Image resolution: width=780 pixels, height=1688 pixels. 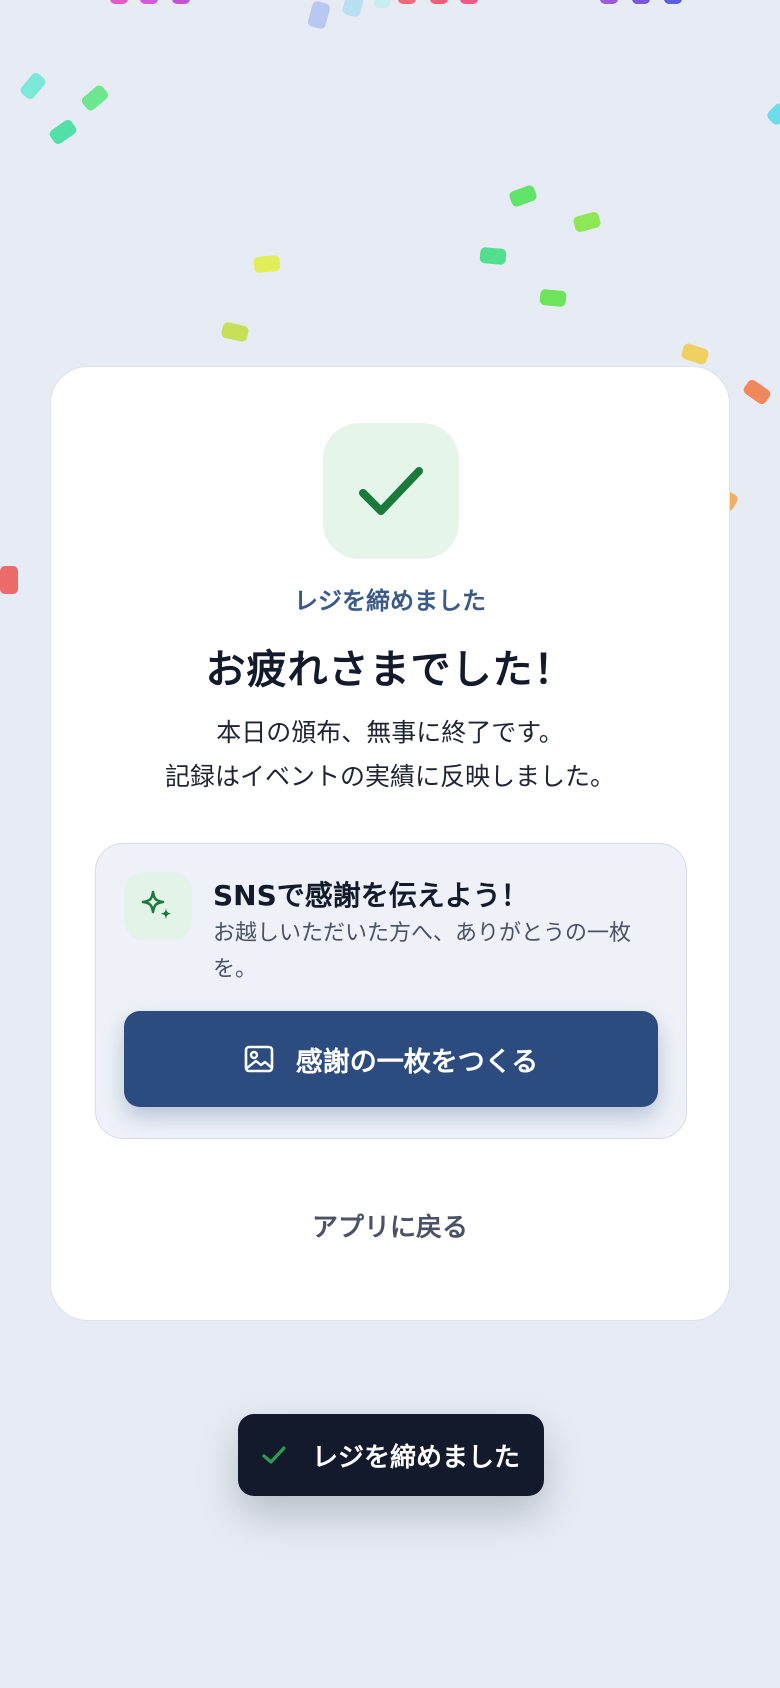 What do you see at coordinates (390, 601) in the screenshot?
I see `status-eyebrow: レジを締めました` at bounding box center [390, 601].